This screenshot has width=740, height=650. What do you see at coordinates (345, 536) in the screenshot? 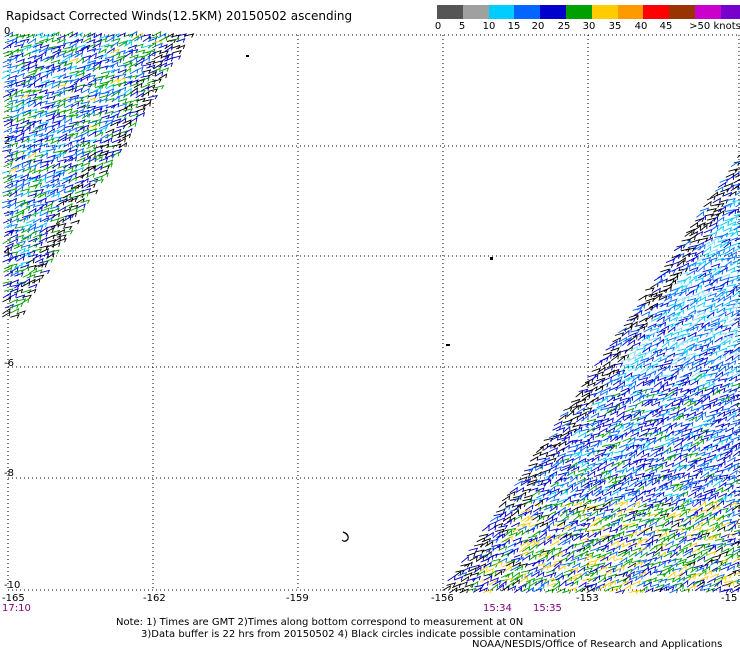
I see `island-outline` at bounding box center [345, 536].